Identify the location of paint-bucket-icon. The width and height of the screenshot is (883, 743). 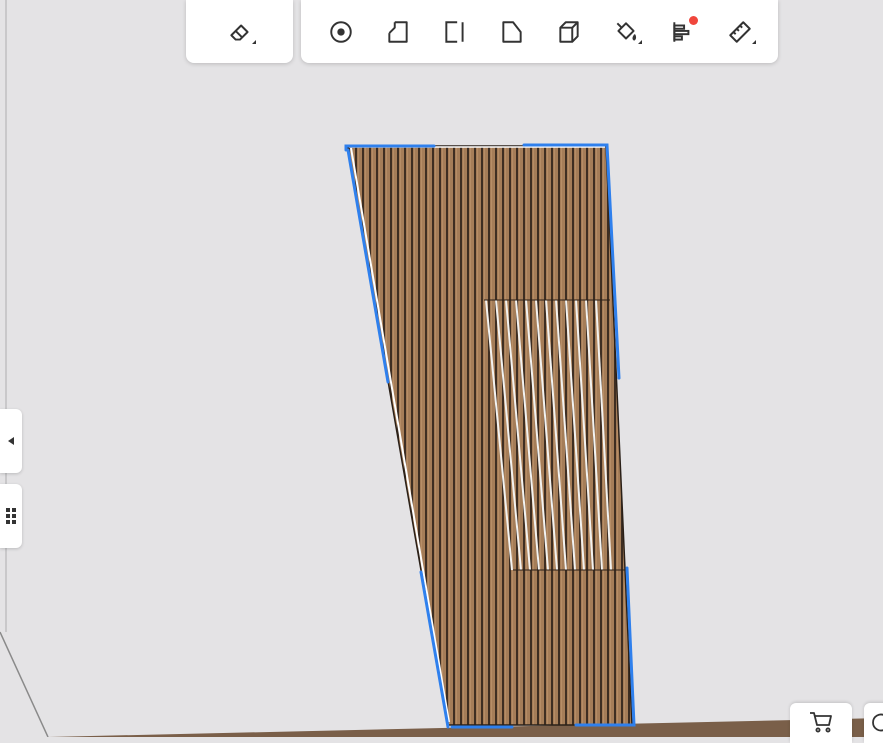
(626, 31).